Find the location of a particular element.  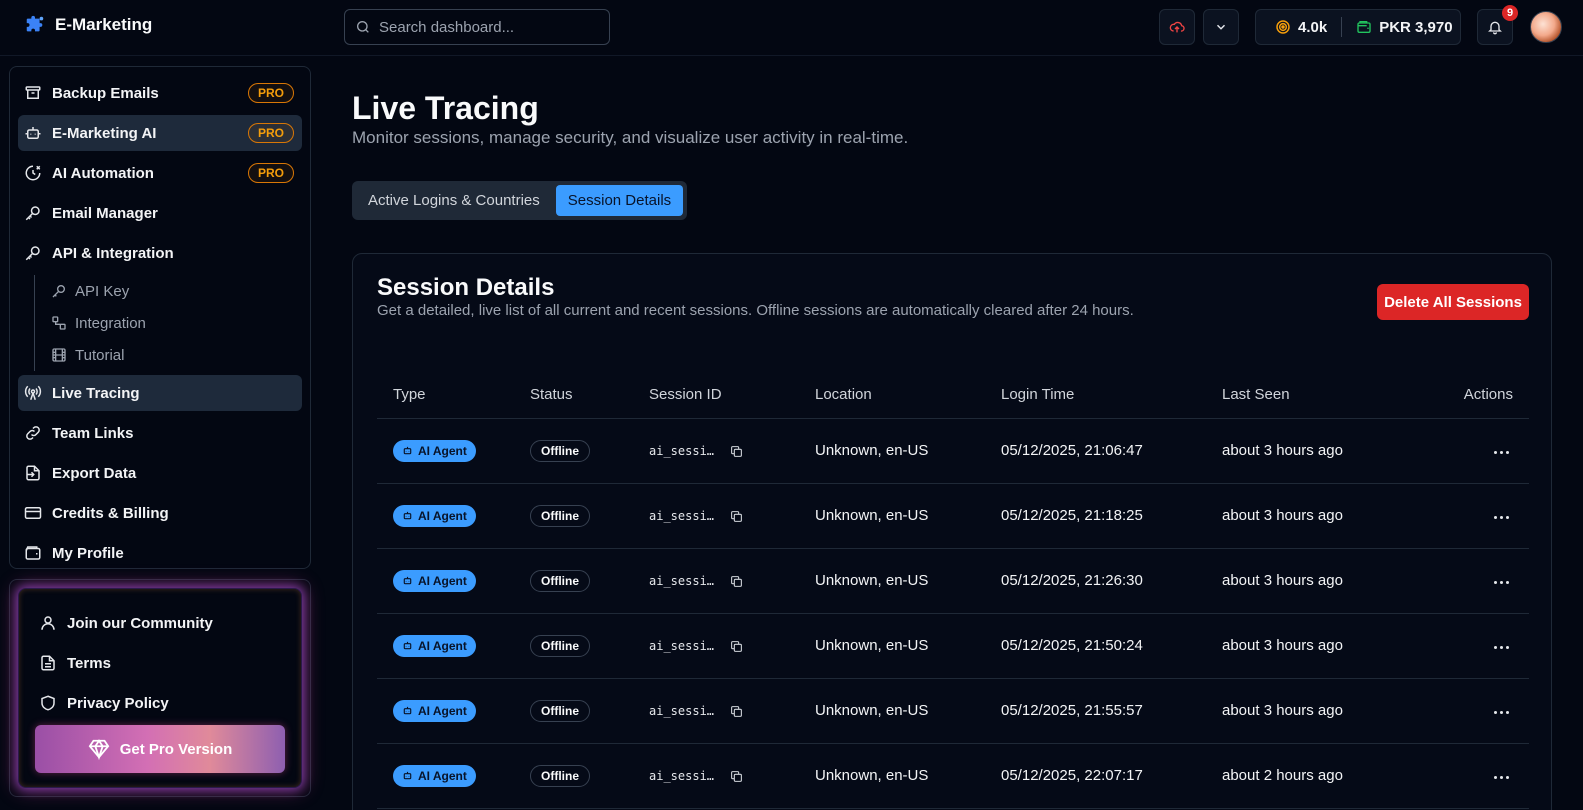

column-header-last-seen: Last Seen is located at coordinates (1316, 395).